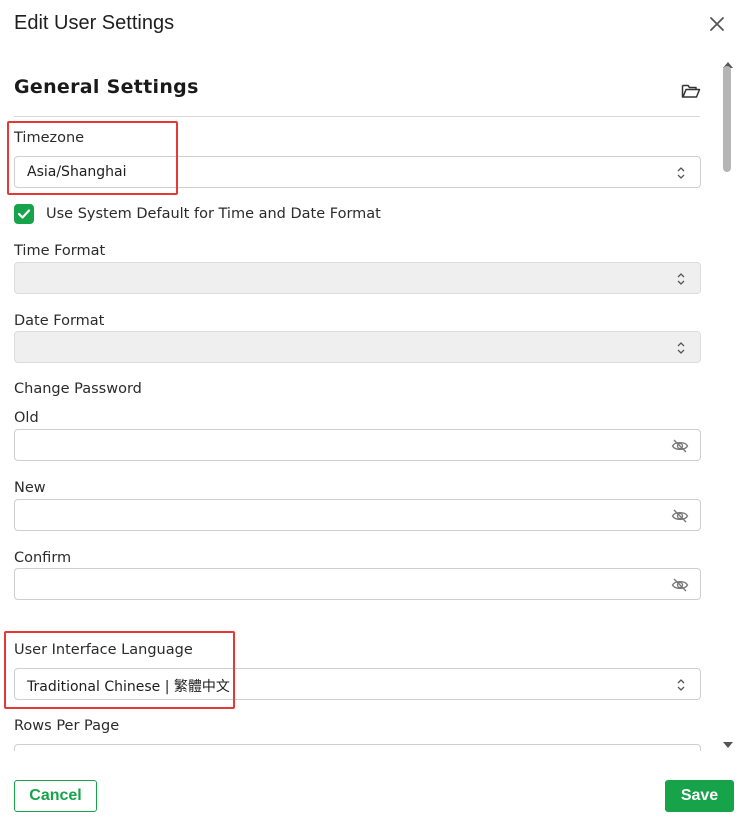 The image size is (744, 818). I want to click on confirm-password-label: Confirm, so click(43, 558).